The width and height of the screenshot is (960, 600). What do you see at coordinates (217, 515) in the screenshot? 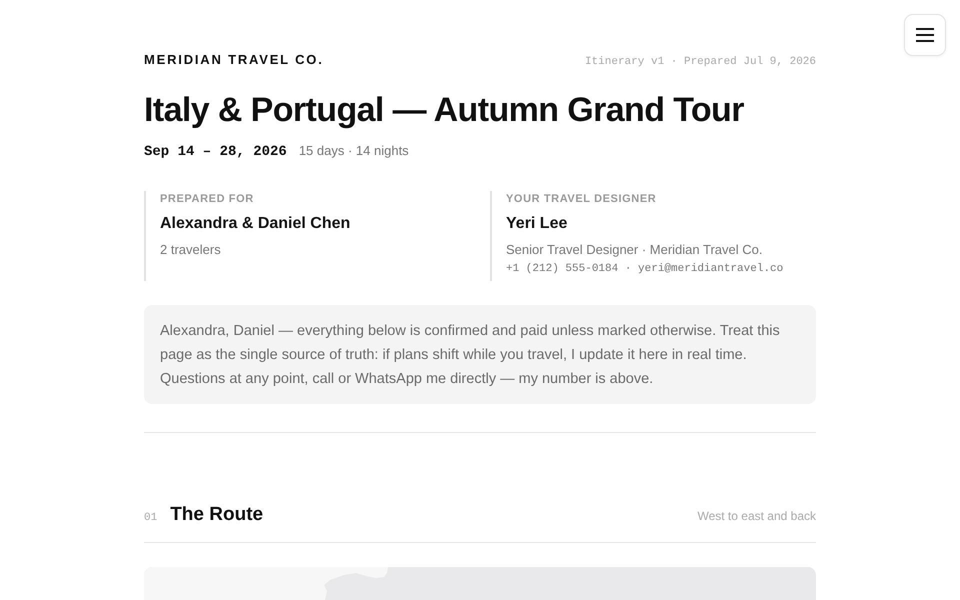
I see `section-title: The Route` at bounding box center [217, 515].